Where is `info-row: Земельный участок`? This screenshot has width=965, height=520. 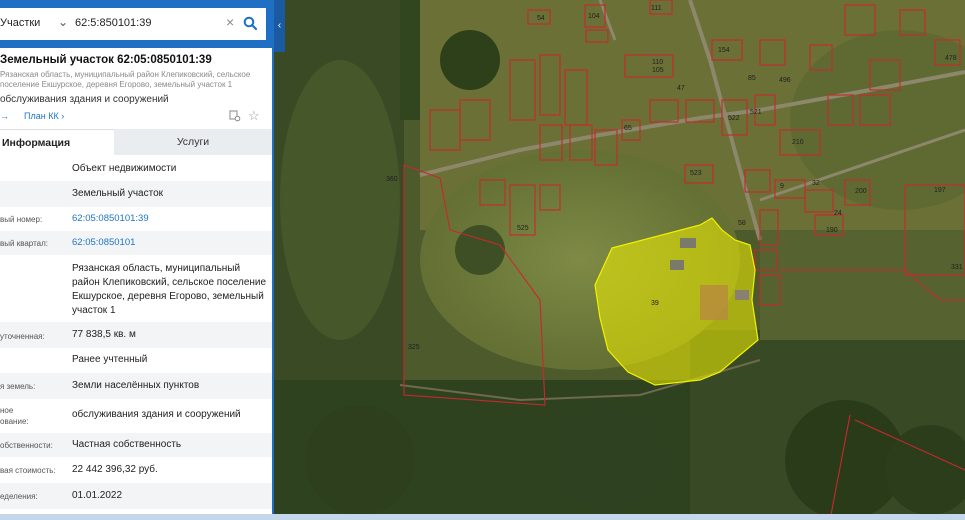 info-row: Земельный участок is located at coordinates (136, 194).